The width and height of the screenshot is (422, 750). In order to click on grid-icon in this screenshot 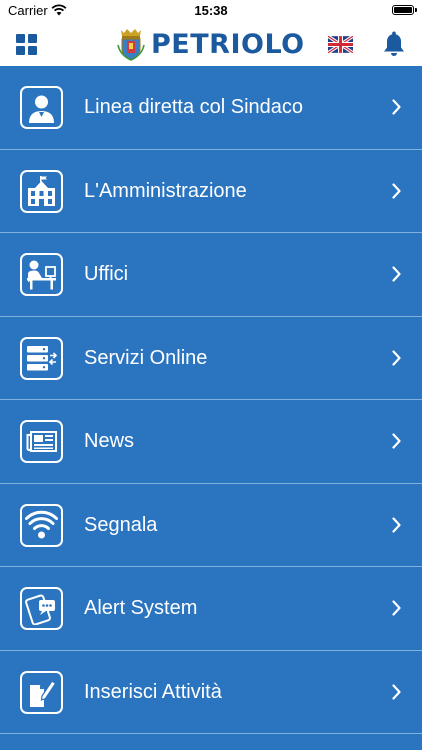, I will do `click(27, 45)`.